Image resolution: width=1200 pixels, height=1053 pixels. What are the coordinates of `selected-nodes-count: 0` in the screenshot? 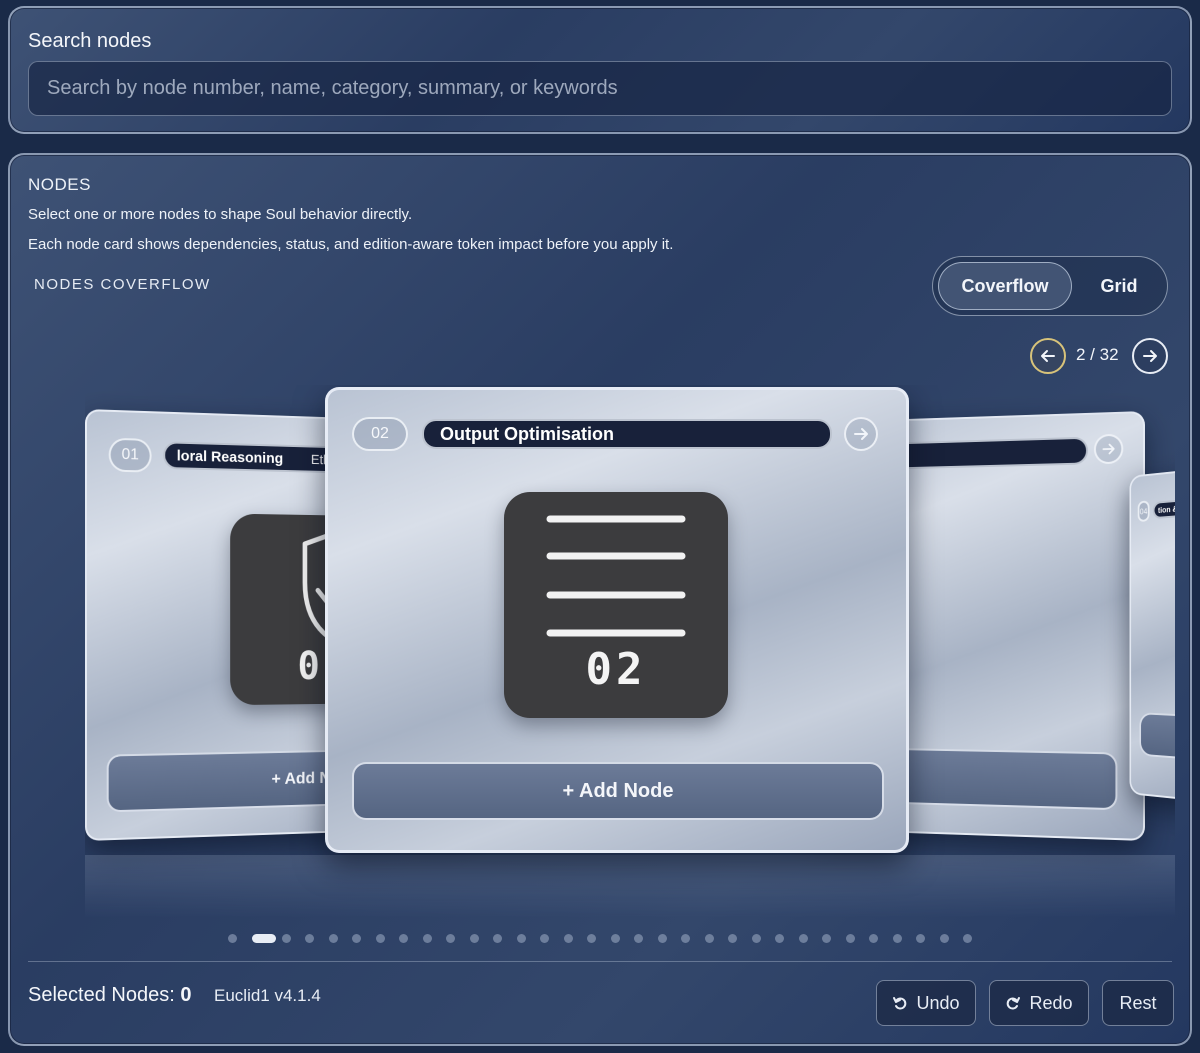 It's located at (186, 995).